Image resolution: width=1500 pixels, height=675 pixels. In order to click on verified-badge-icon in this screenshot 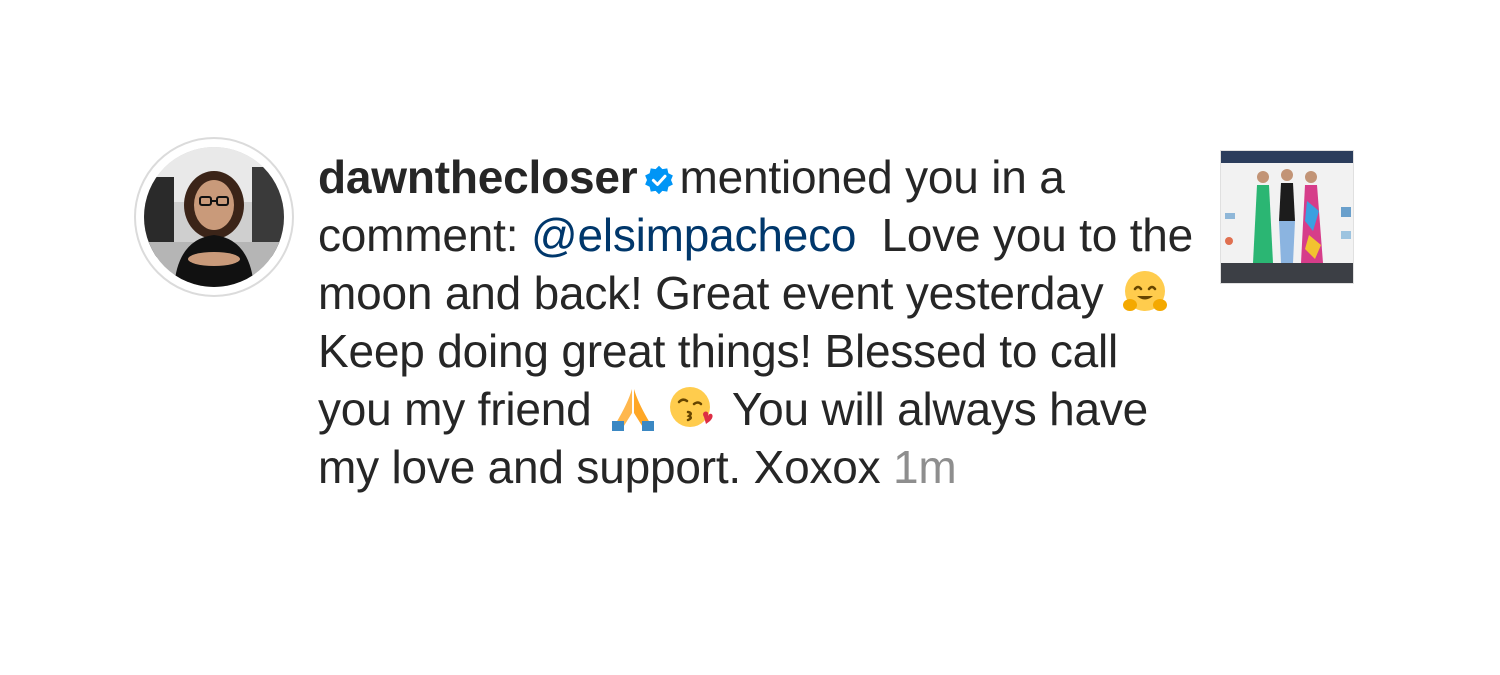, I will do `click(658, 180)`.